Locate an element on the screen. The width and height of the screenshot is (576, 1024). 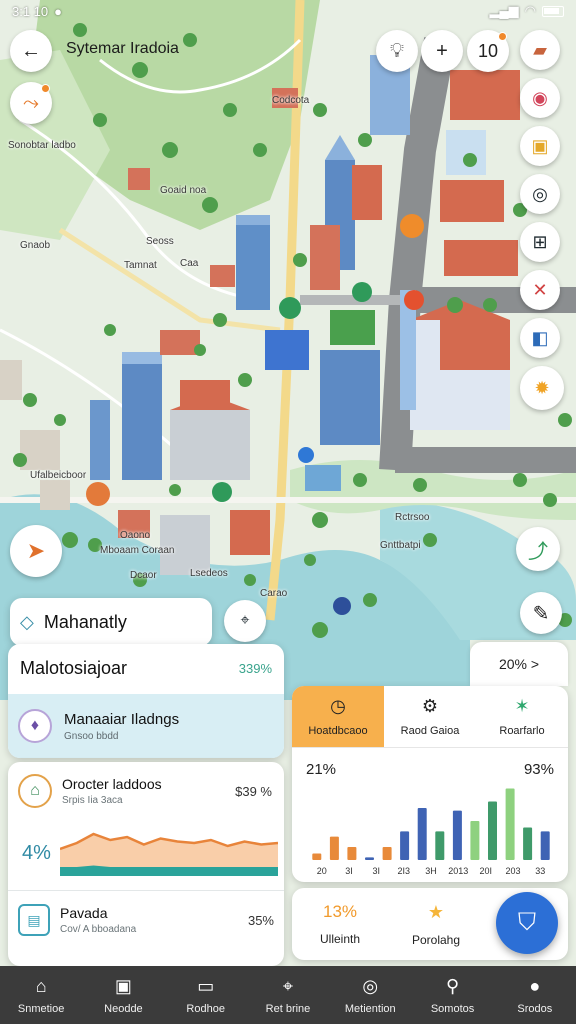
pin-button: ⌖ is located at coordinates (245, 621).